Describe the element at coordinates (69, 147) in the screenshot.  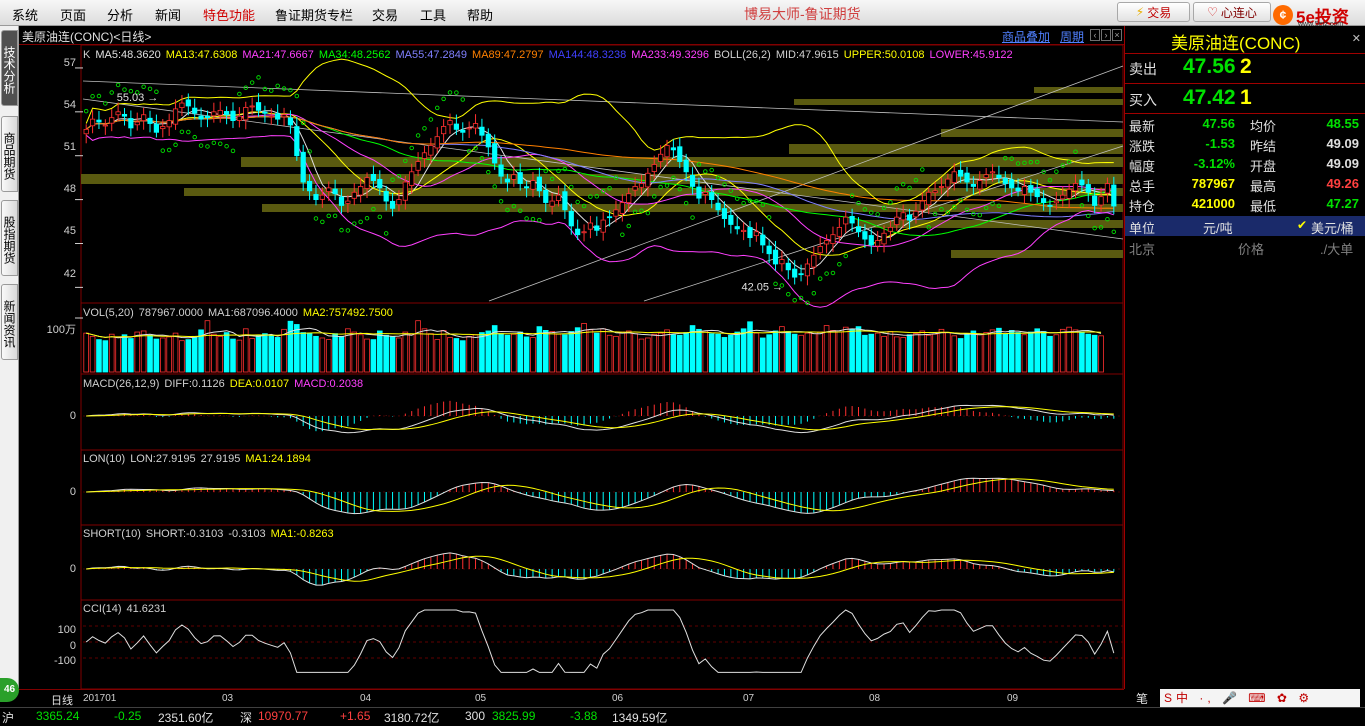
I see `price-tick: 51` at that location.